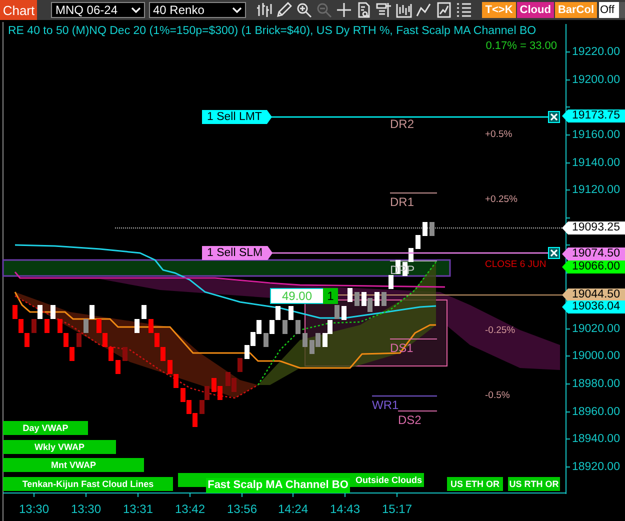  What do you see at coordinates (385, 405) in the screenshot?
I see `pivot-label: WR1` at bounding box center [385, 405].